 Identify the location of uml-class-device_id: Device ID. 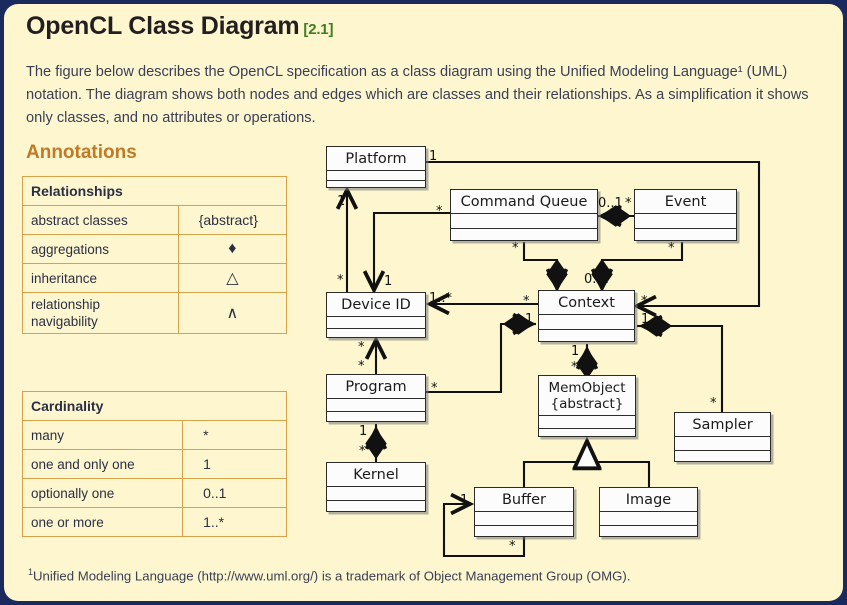
(376, 315).